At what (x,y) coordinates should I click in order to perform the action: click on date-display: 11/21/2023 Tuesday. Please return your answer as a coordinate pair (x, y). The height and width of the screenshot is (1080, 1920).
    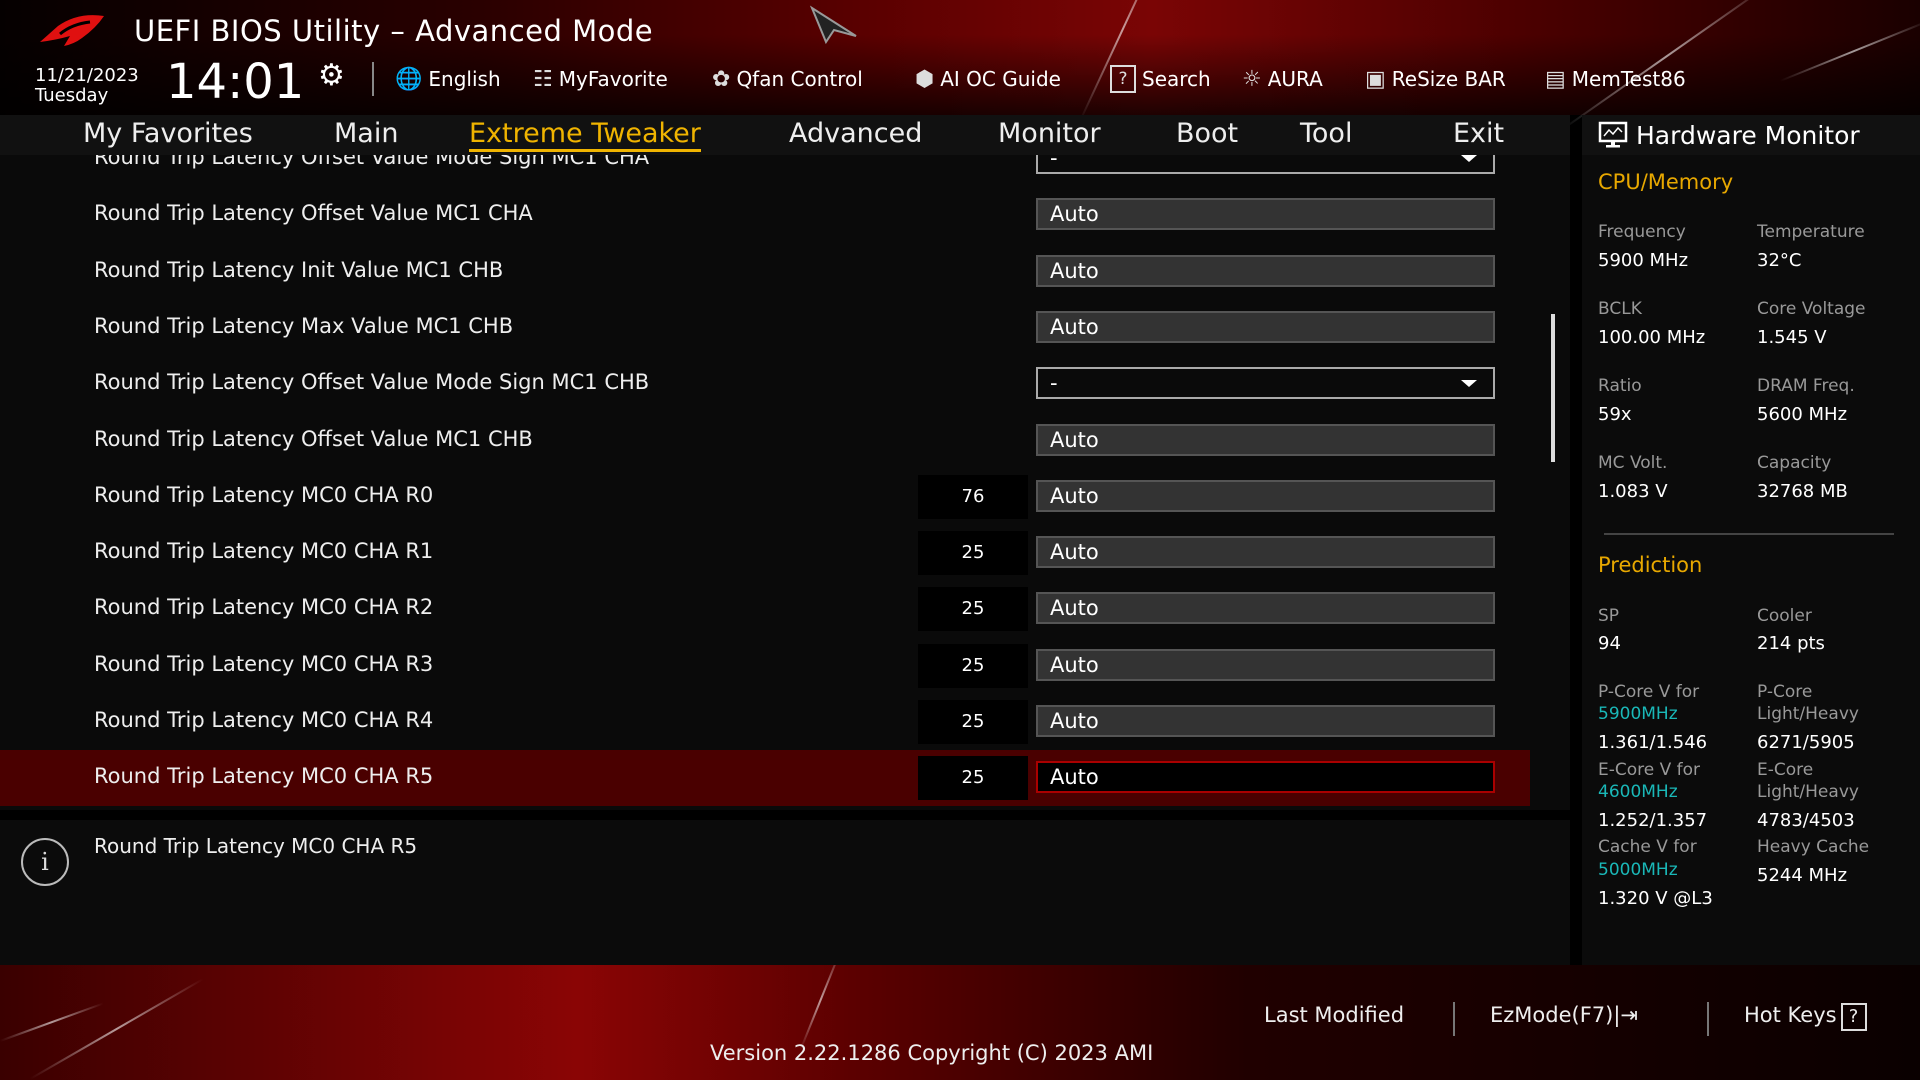
    Looking at the image, I should click on (87, 86).